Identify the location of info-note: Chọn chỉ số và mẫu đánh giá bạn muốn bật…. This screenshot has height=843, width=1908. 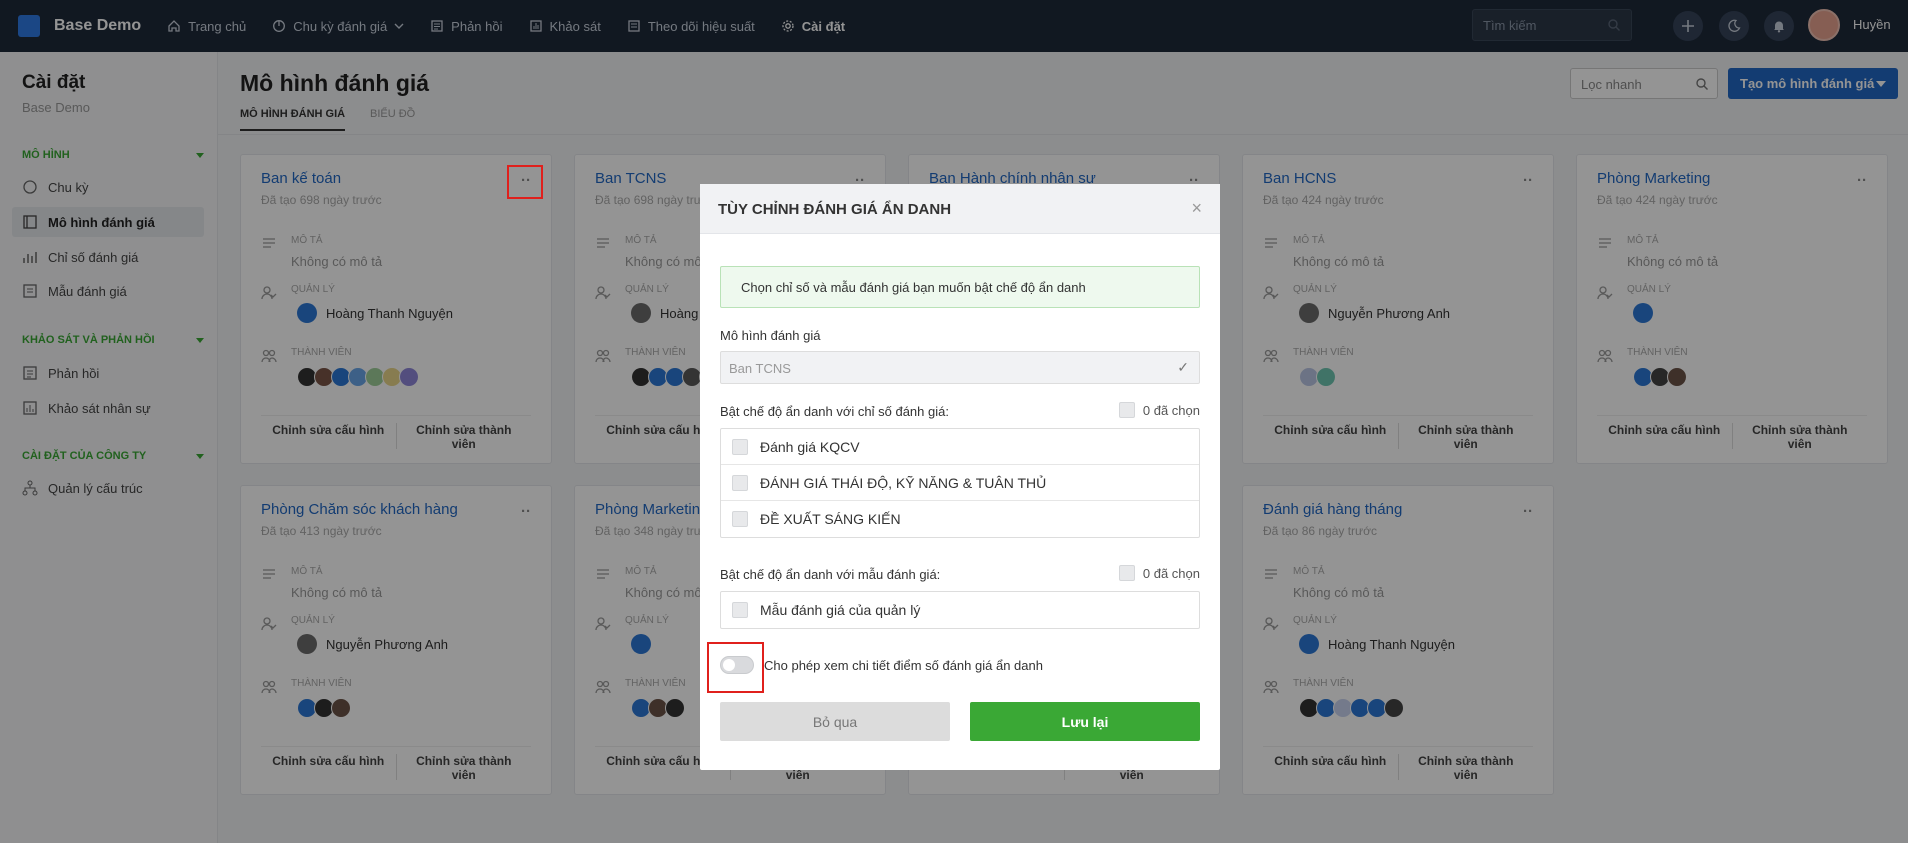
(960, 287).